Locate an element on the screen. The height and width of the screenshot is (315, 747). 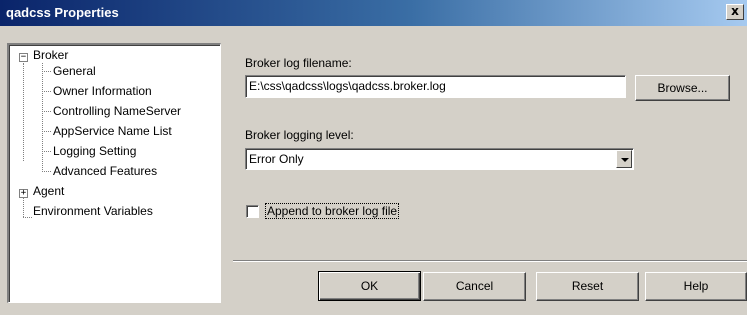
ok-button: OK is located at coordinates (369, 286).